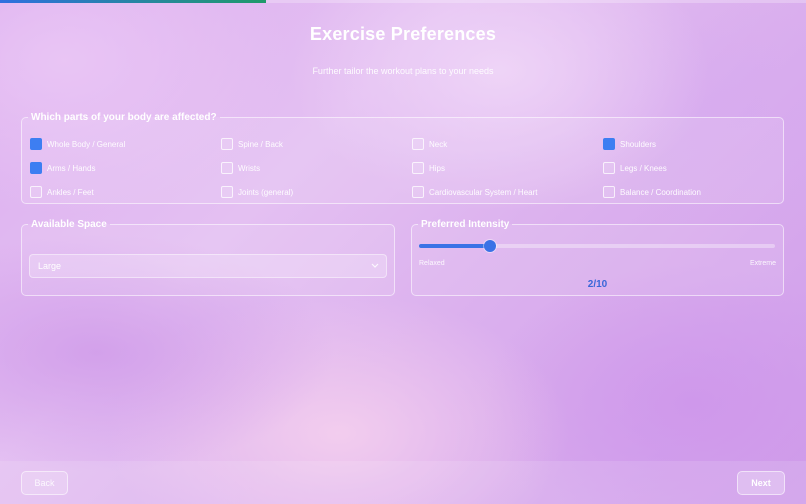  I want to click on next-button: Next, so click(761, 483).